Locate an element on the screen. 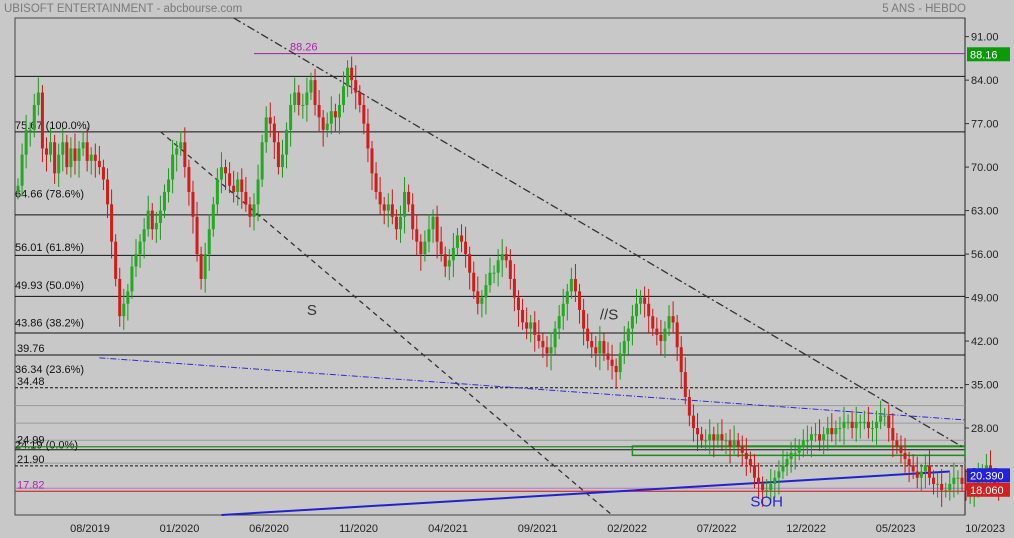 This screenshot has width=1014, height=538. annotation: S is located at coordinates (312, 310).